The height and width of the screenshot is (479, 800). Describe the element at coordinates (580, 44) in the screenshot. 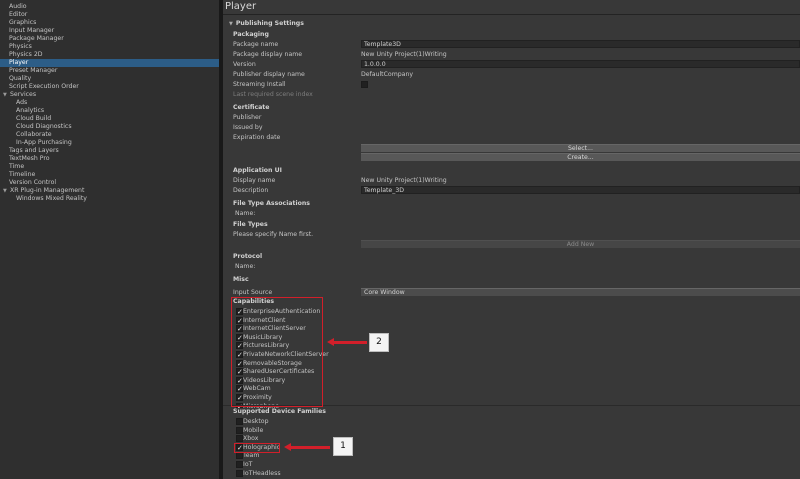

I see `package-name-field: Template3D` at that location.